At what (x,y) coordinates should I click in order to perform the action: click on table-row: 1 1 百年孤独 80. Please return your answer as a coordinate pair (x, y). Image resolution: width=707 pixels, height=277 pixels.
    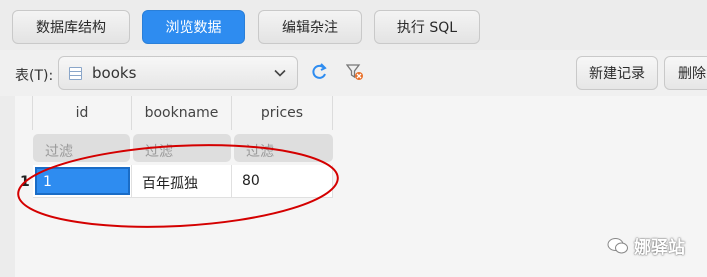
    Looking at the image, I should click on (361, 182).